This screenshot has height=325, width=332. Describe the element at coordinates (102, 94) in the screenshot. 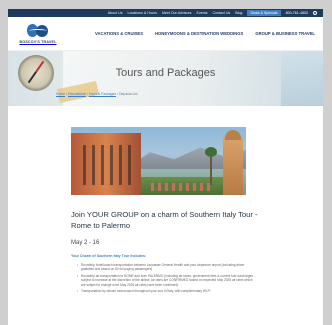

I see `breadcrumb-tours: Tours & Packages` at that location.